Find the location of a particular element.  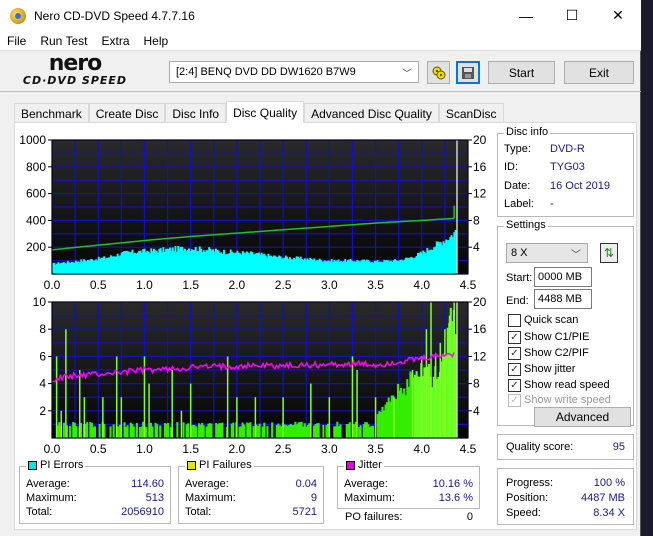

disc-date-value: 16 Oct 2019 is located at coordinates (580, 186).